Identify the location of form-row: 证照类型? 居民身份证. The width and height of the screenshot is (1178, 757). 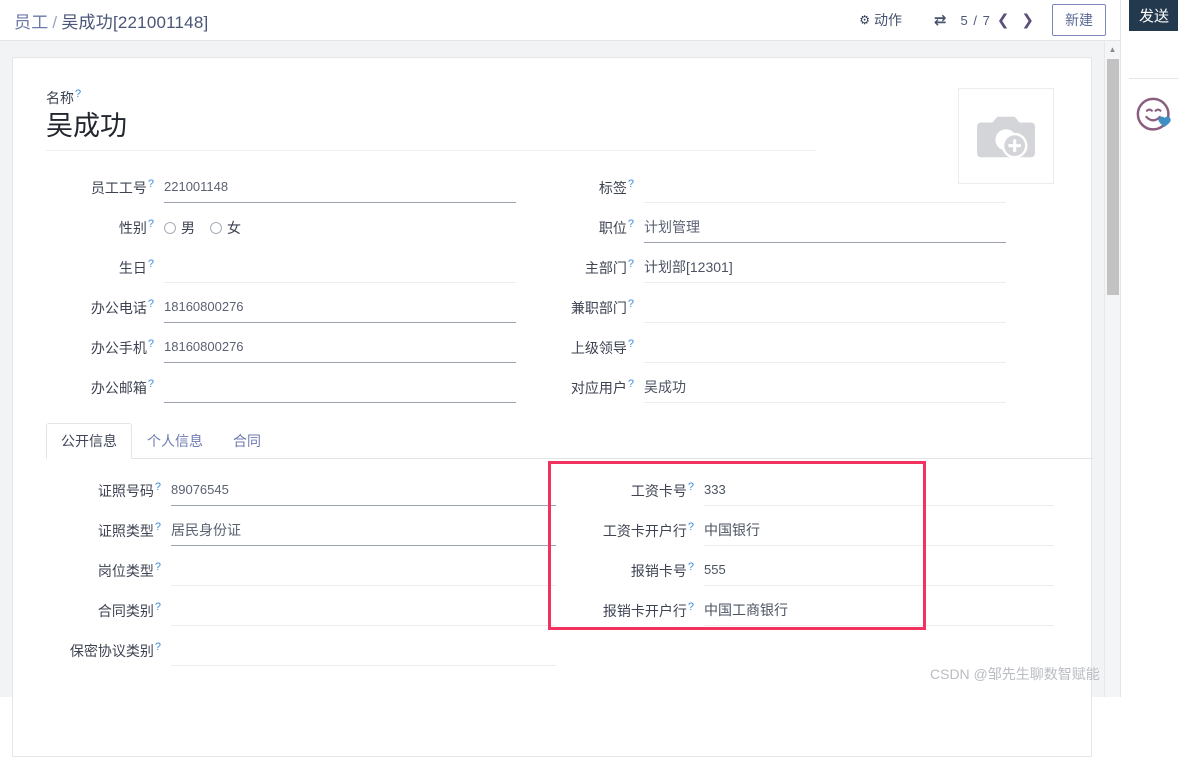
(301, 526).